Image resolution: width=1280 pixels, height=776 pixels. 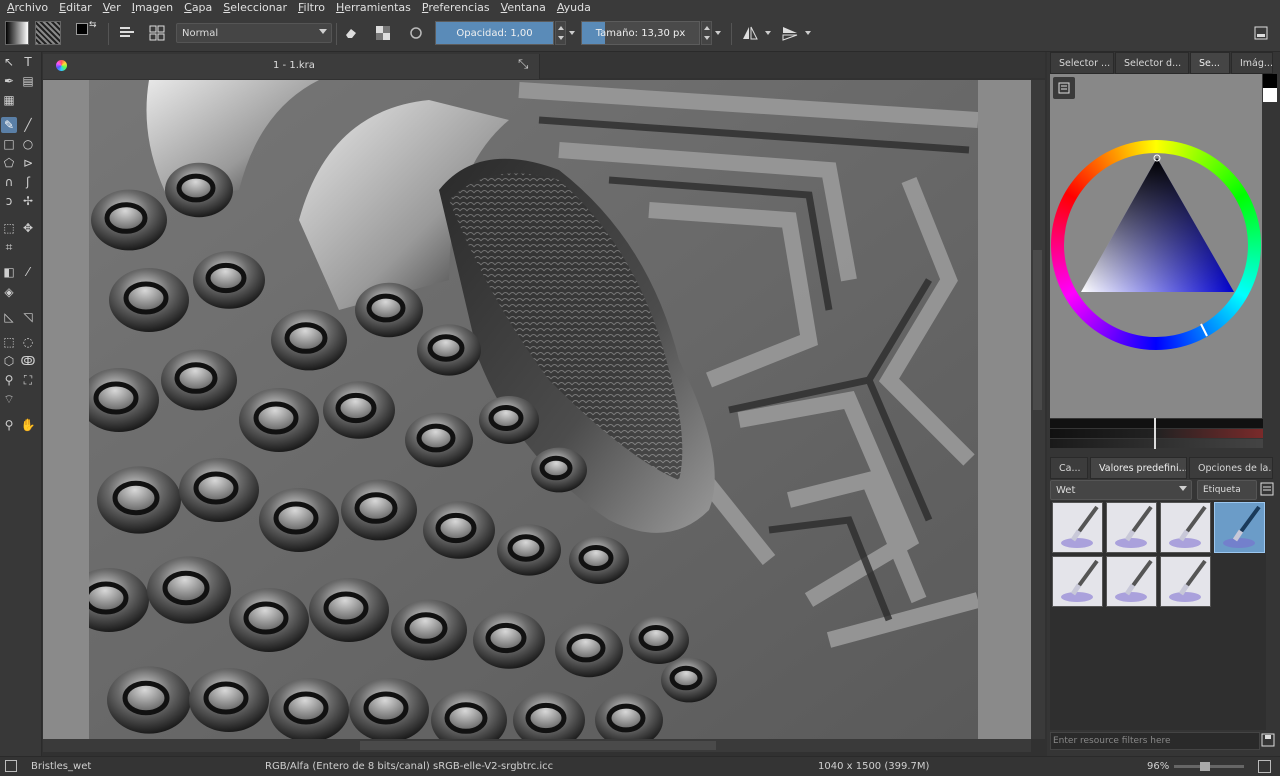 I want to click on zoom-icon: ⚲, so click(x=9, y=425).